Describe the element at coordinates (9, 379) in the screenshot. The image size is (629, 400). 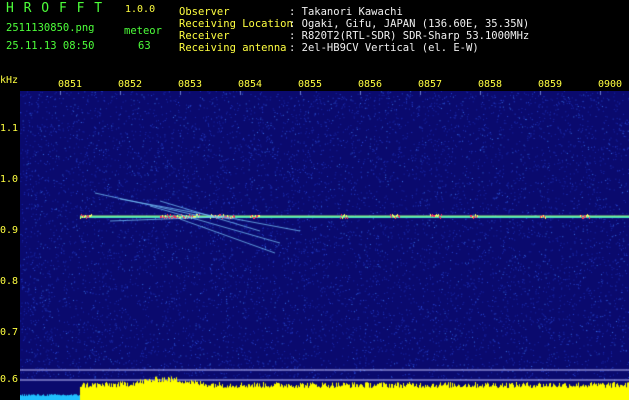
I see `y-tick-0.6: 0.6` at that location.